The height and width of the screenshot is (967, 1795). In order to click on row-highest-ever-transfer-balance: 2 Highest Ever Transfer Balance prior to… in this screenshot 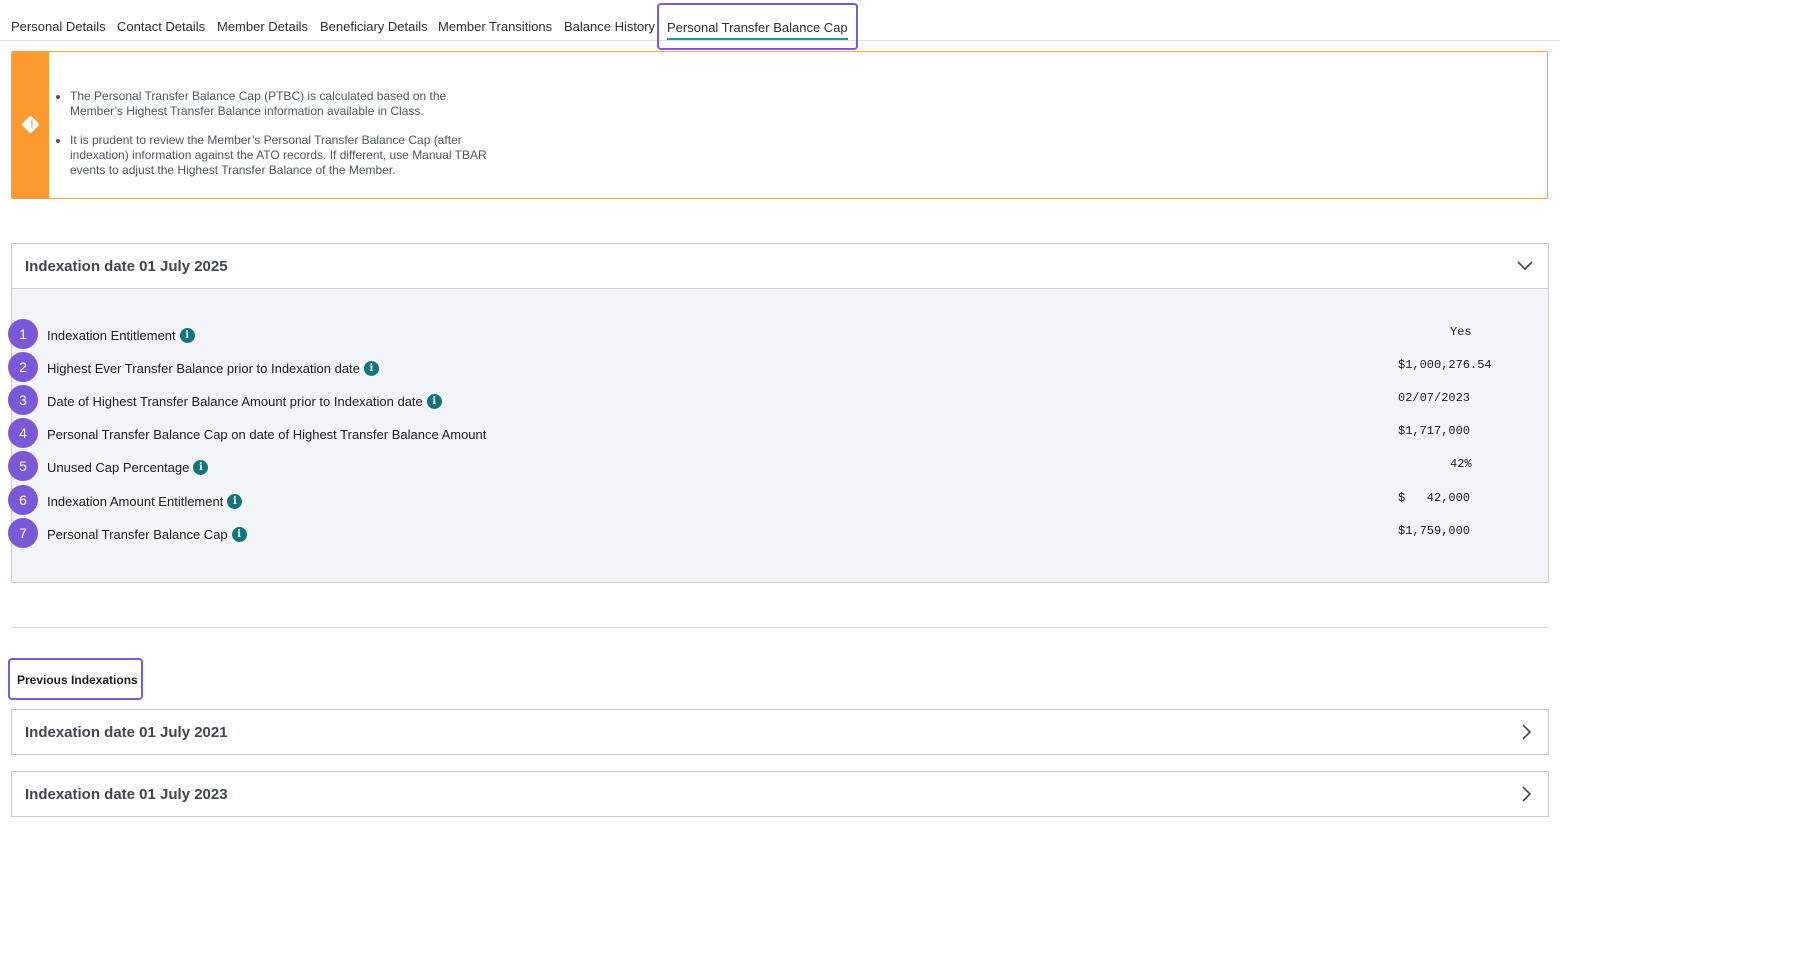, I will do `click(780, 367)`.